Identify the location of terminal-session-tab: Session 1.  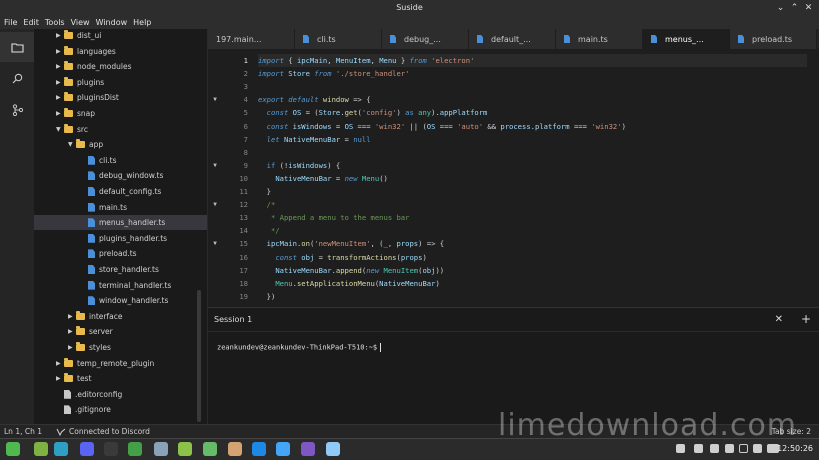
(233, 319).